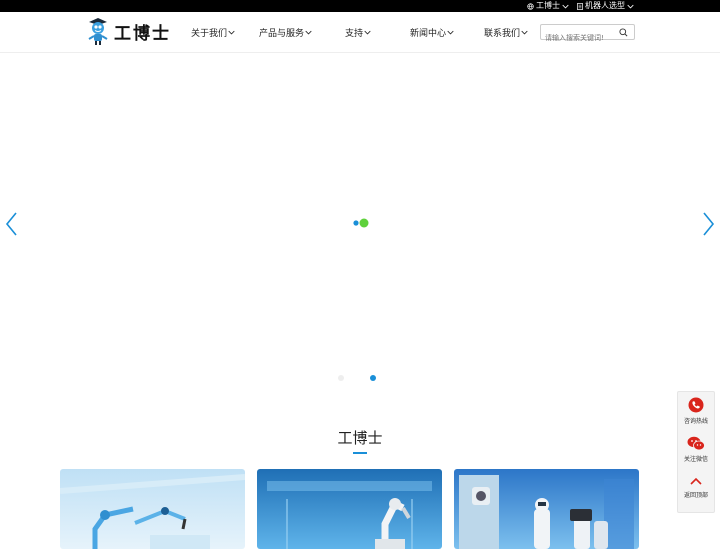  Describe the element at coordinates (696, 443) in the screenshot. I see `wechat-icon` at that location.